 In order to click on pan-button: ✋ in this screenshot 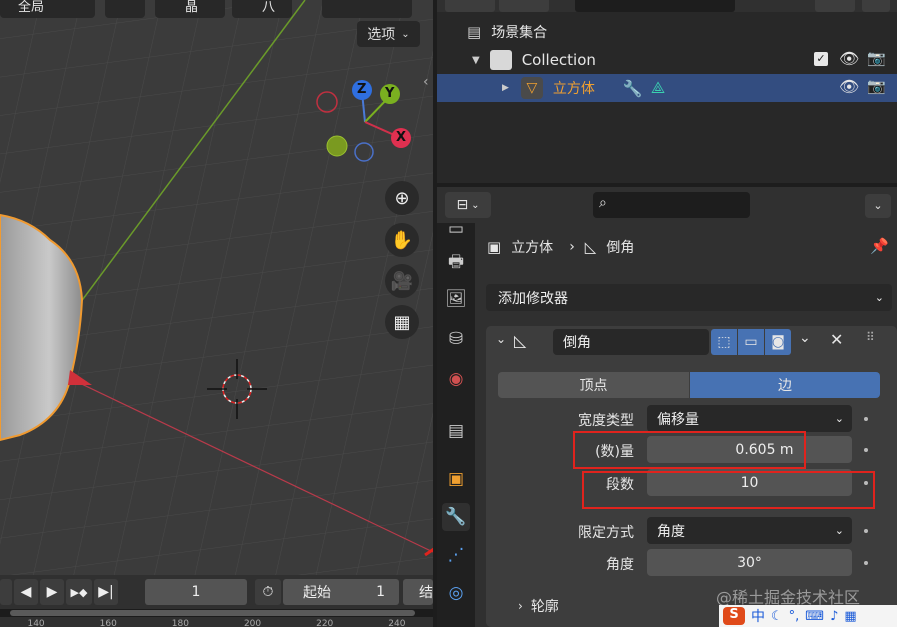, I will do `click(402, 240)`.